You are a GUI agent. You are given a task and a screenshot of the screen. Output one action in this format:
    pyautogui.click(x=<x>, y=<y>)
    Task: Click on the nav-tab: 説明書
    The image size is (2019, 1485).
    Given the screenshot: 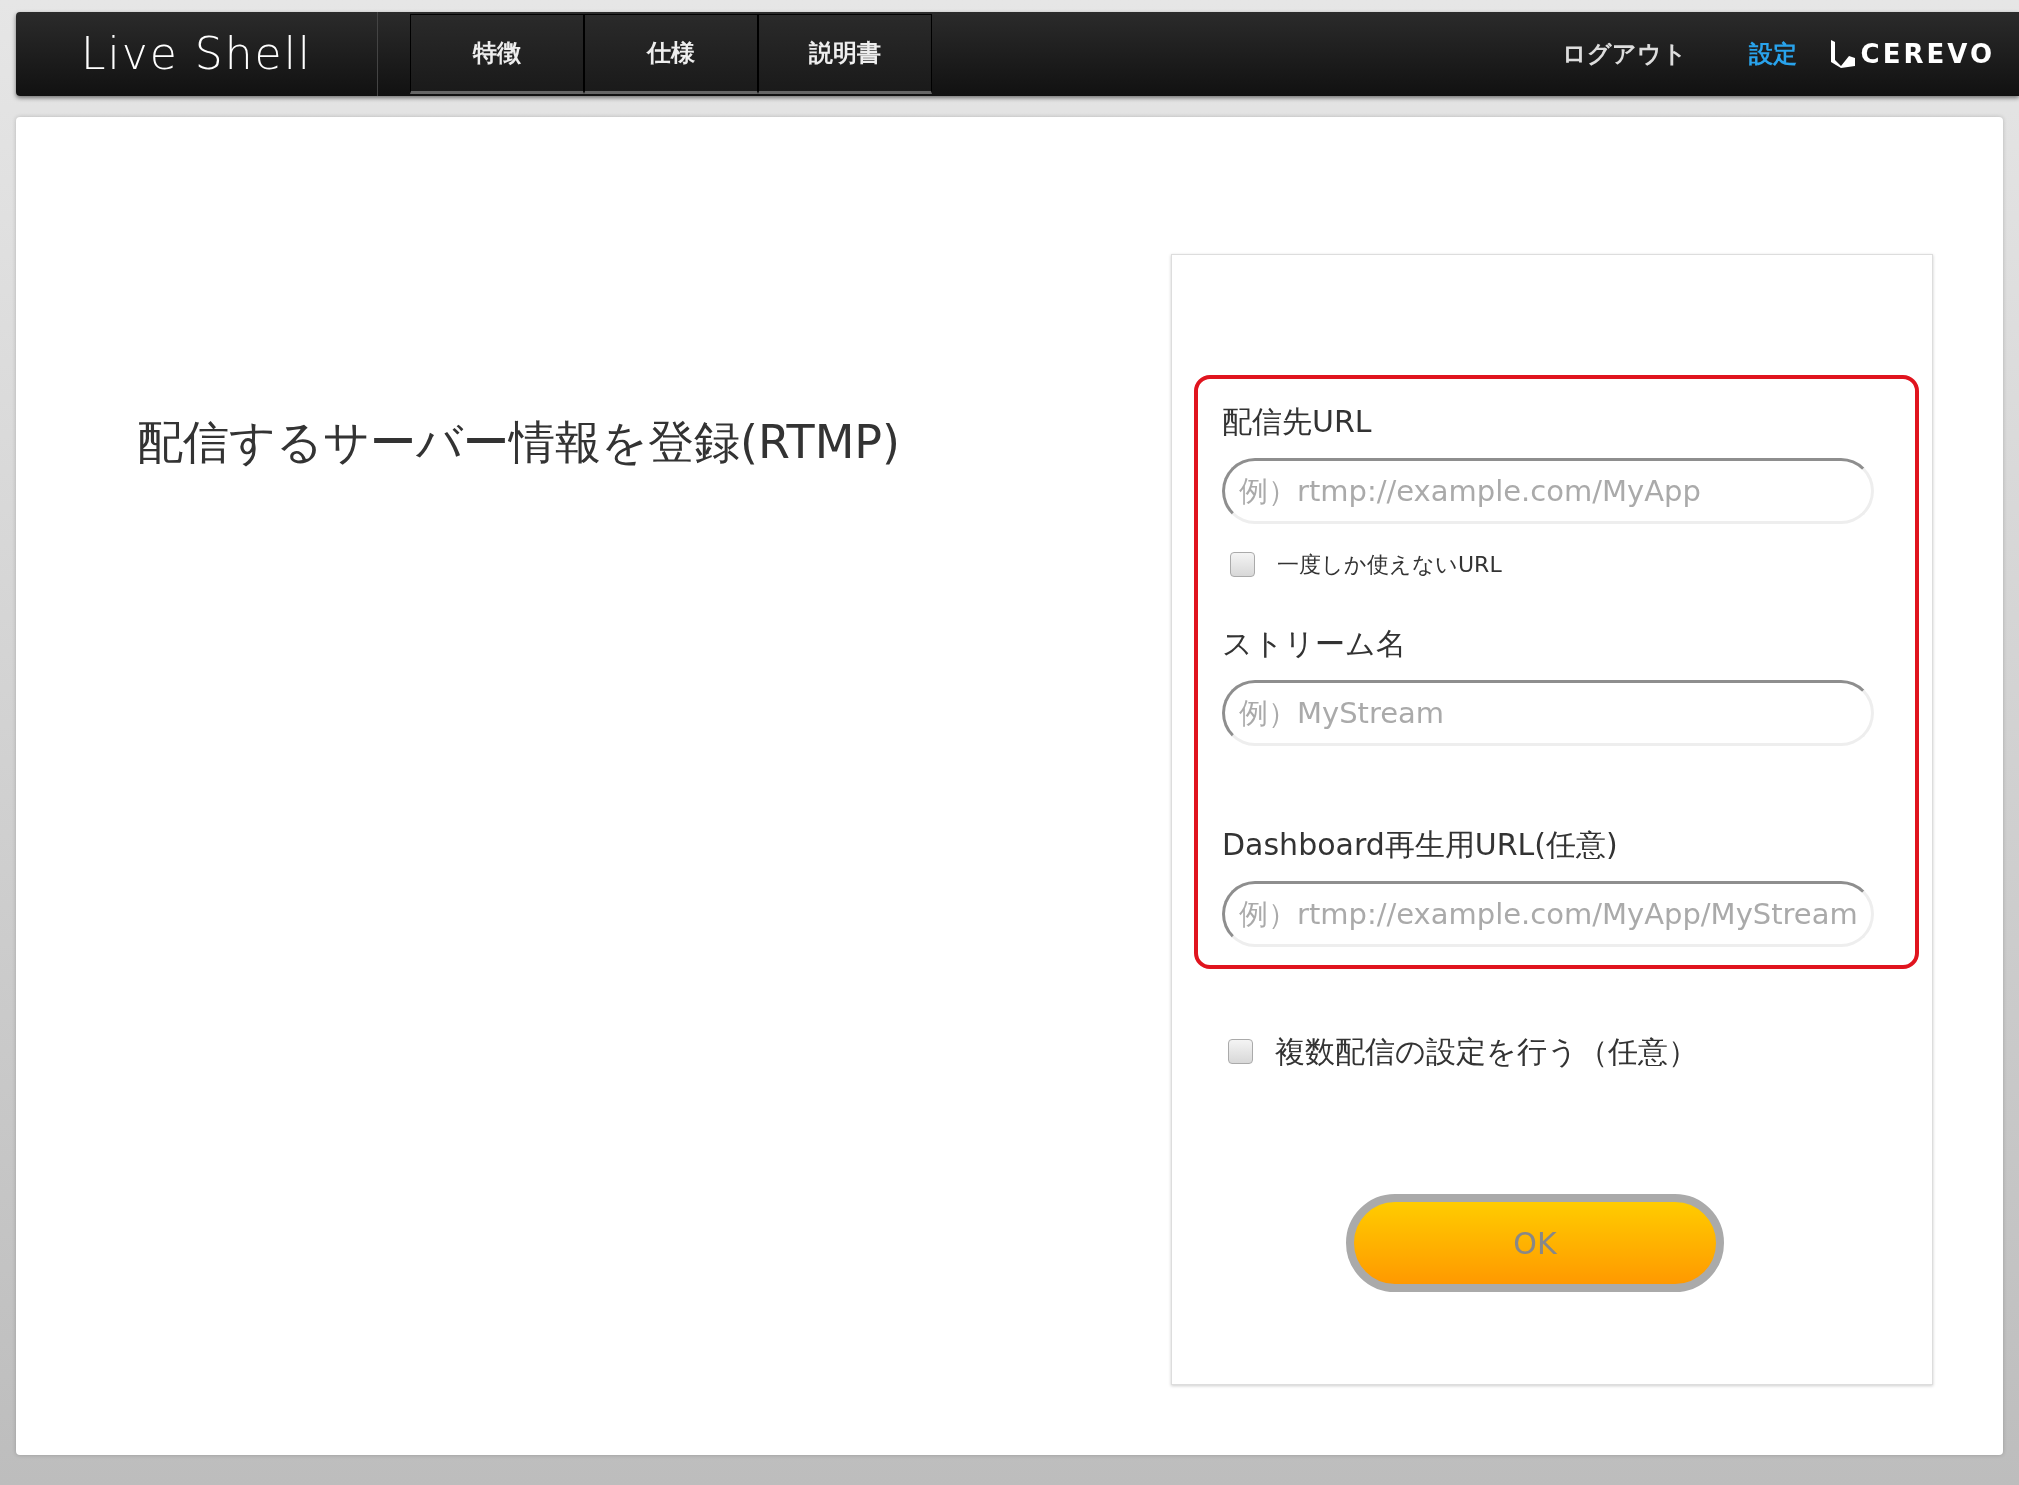 What is the action you would take?
    pyautogui.click(x=845, y=54)
    